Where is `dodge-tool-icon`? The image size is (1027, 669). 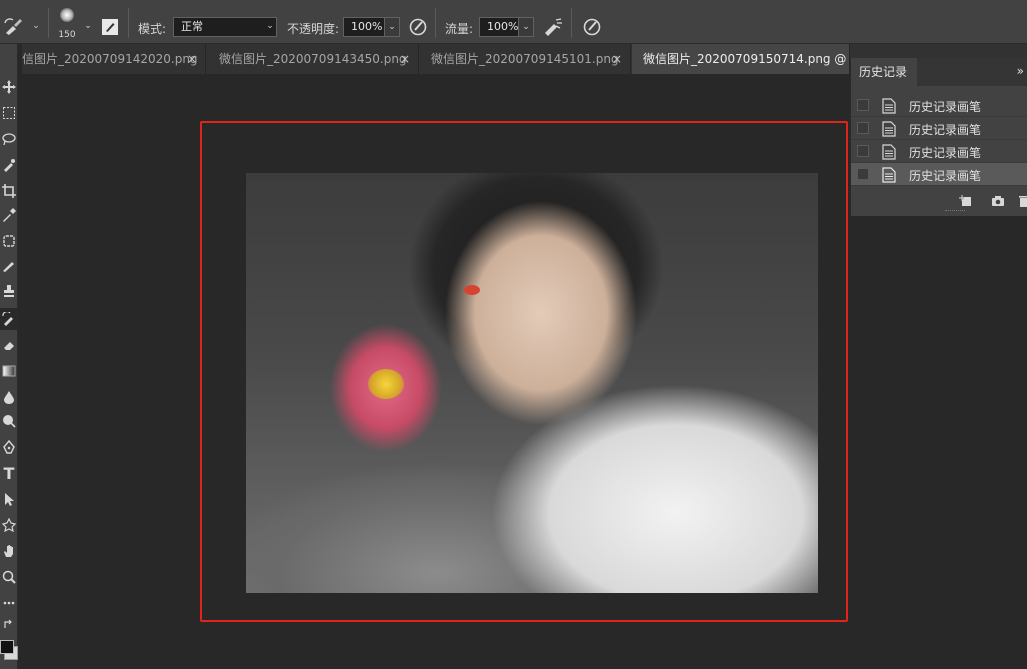
dodge-tool-icon is located at coordinates (9, 421).